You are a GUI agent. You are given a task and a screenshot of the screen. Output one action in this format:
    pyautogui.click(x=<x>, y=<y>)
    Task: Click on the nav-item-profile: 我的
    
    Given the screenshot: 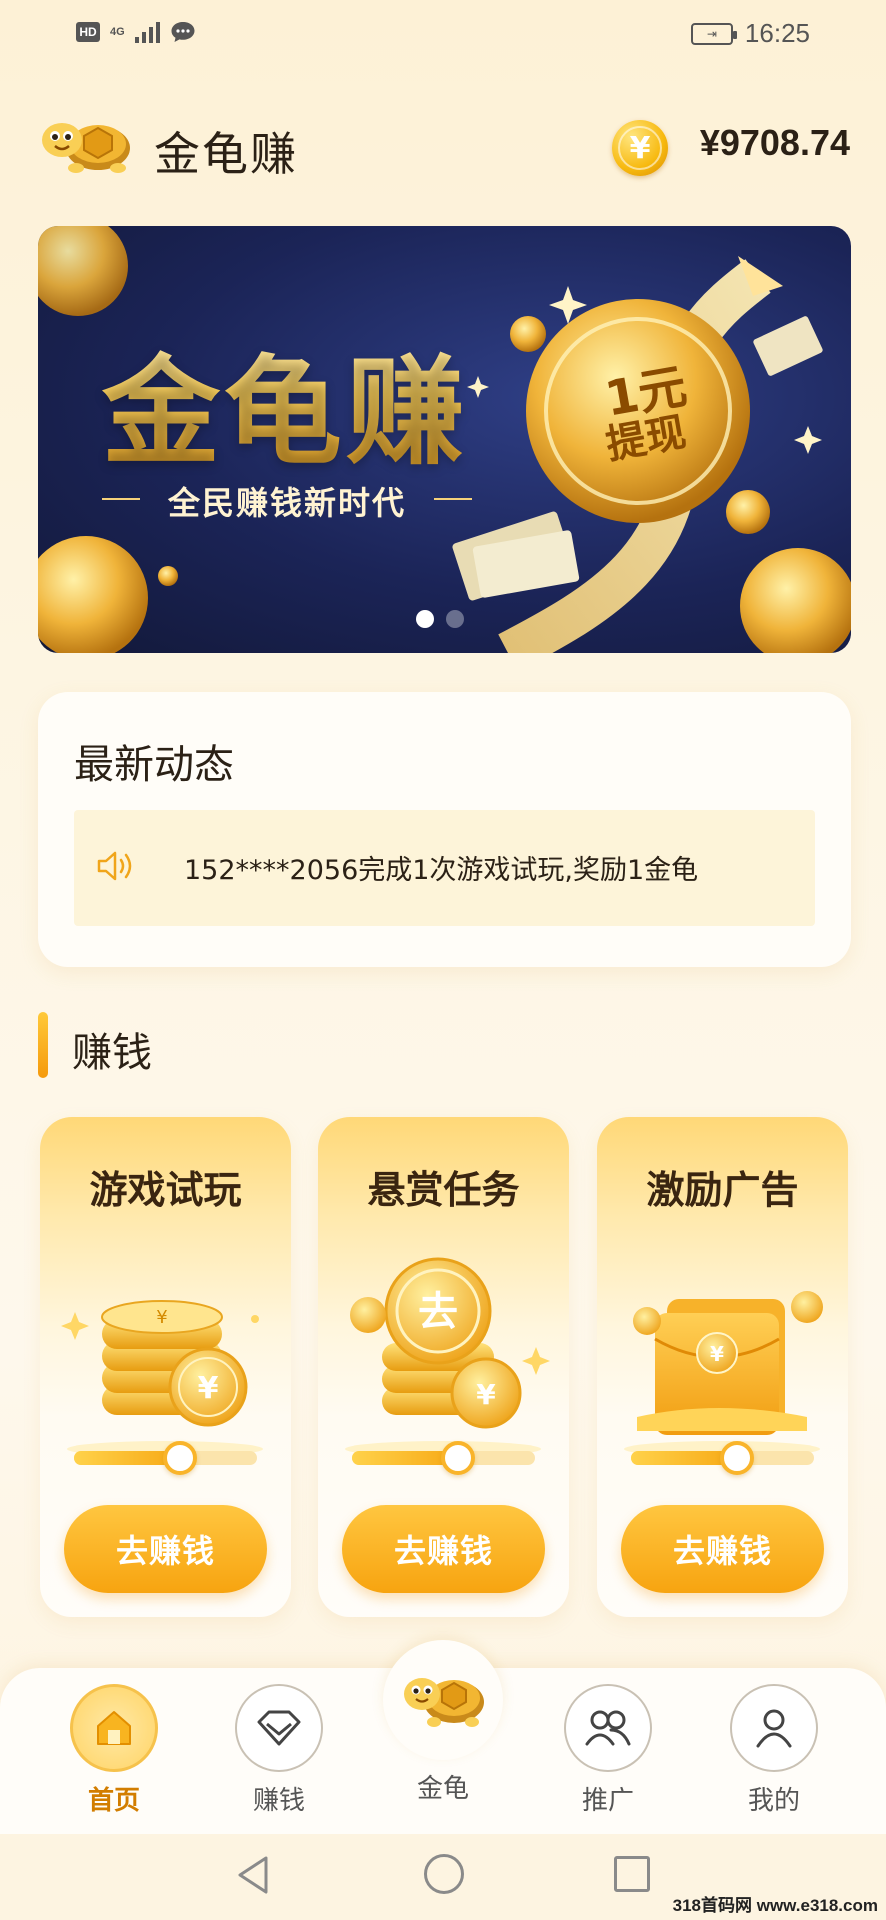 What is the action you would take?
    pyautogui.click(x=774, y=1750)
    